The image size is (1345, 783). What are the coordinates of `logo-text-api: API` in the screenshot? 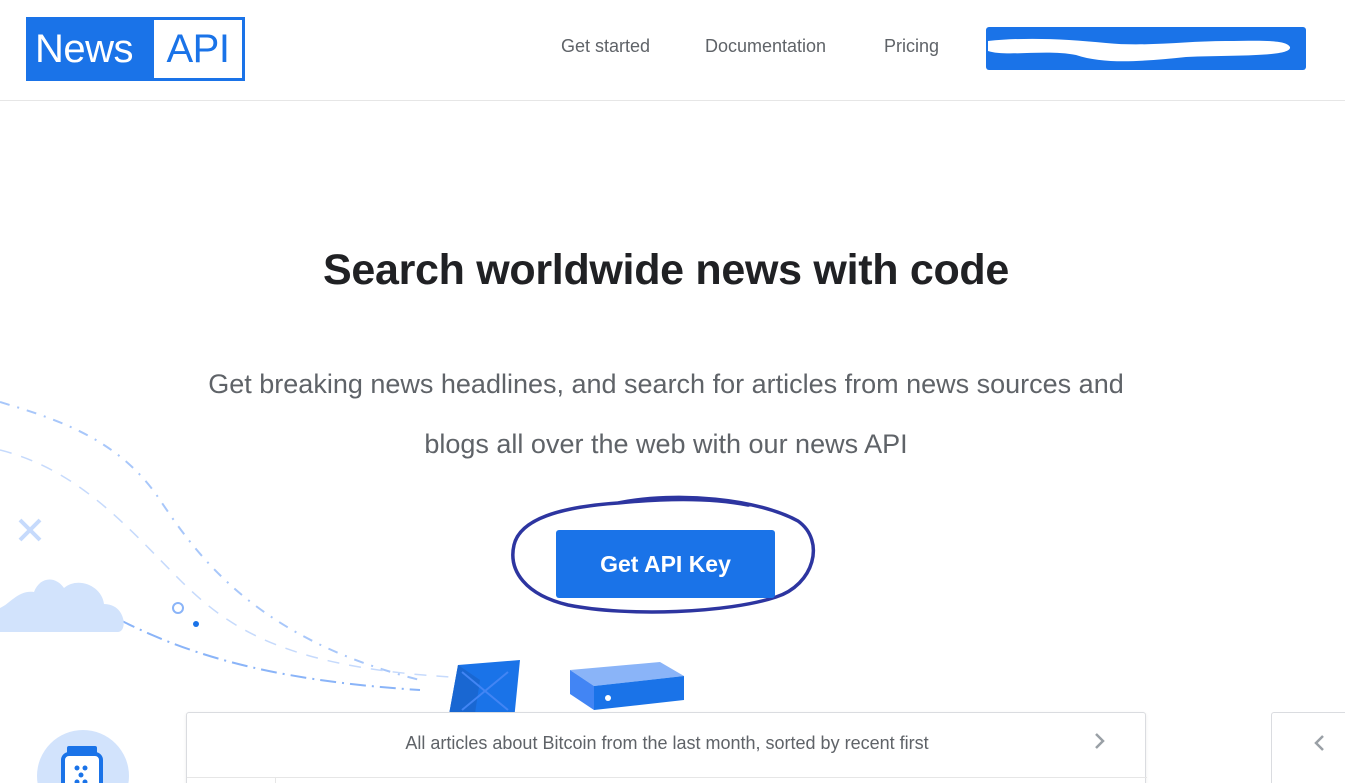 It's located at (198, 49).